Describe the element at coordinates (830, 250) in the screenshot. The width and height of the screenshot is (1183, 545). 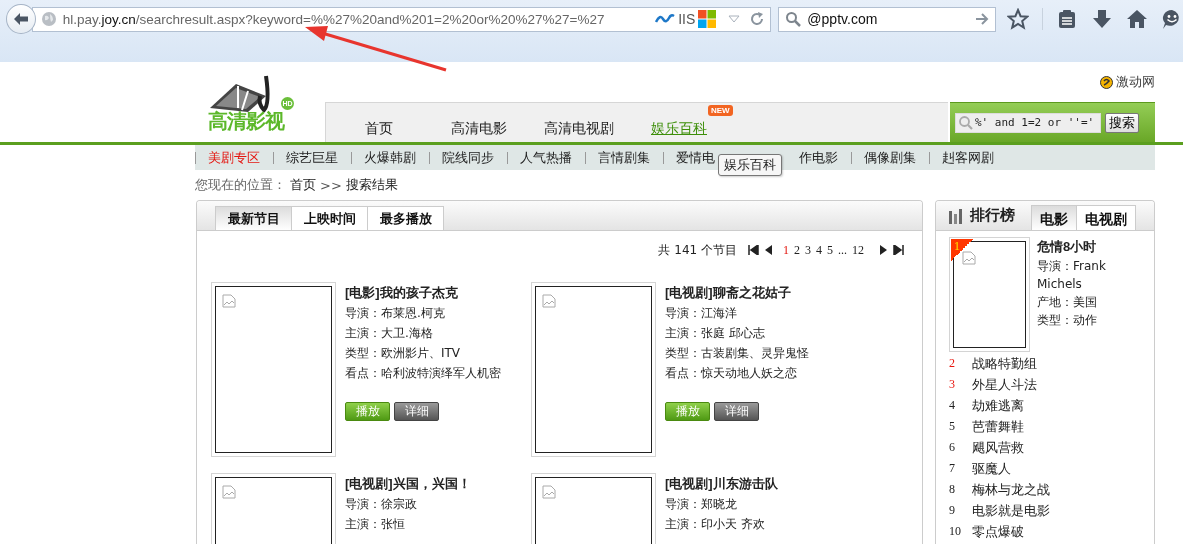
I see `page-link: 5` at that location.